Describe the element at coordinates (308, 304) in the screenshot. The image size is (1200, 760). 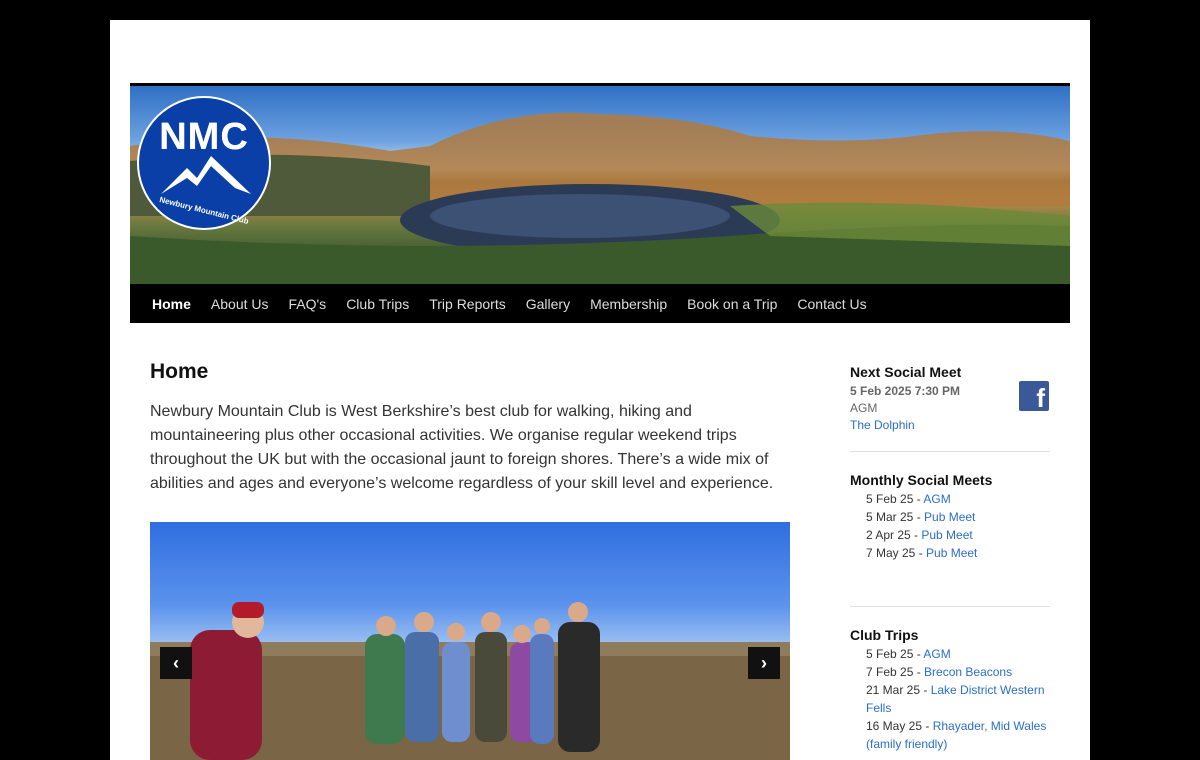
I see `nav-faqs: FAQ's` at that location.